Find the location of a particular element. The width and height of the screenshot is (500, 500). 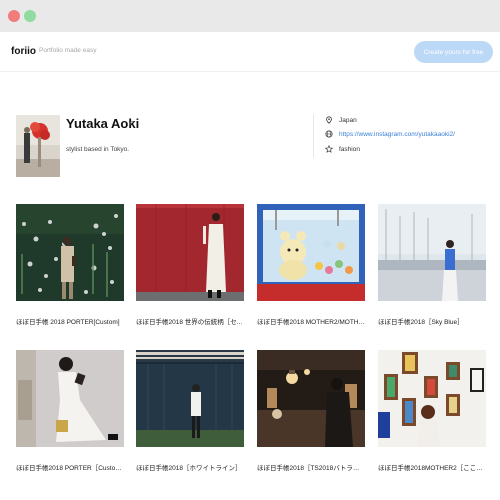

work-title: ほぼ日手帳2018［ホワイトライン］ is located at coordinates (190, 467).